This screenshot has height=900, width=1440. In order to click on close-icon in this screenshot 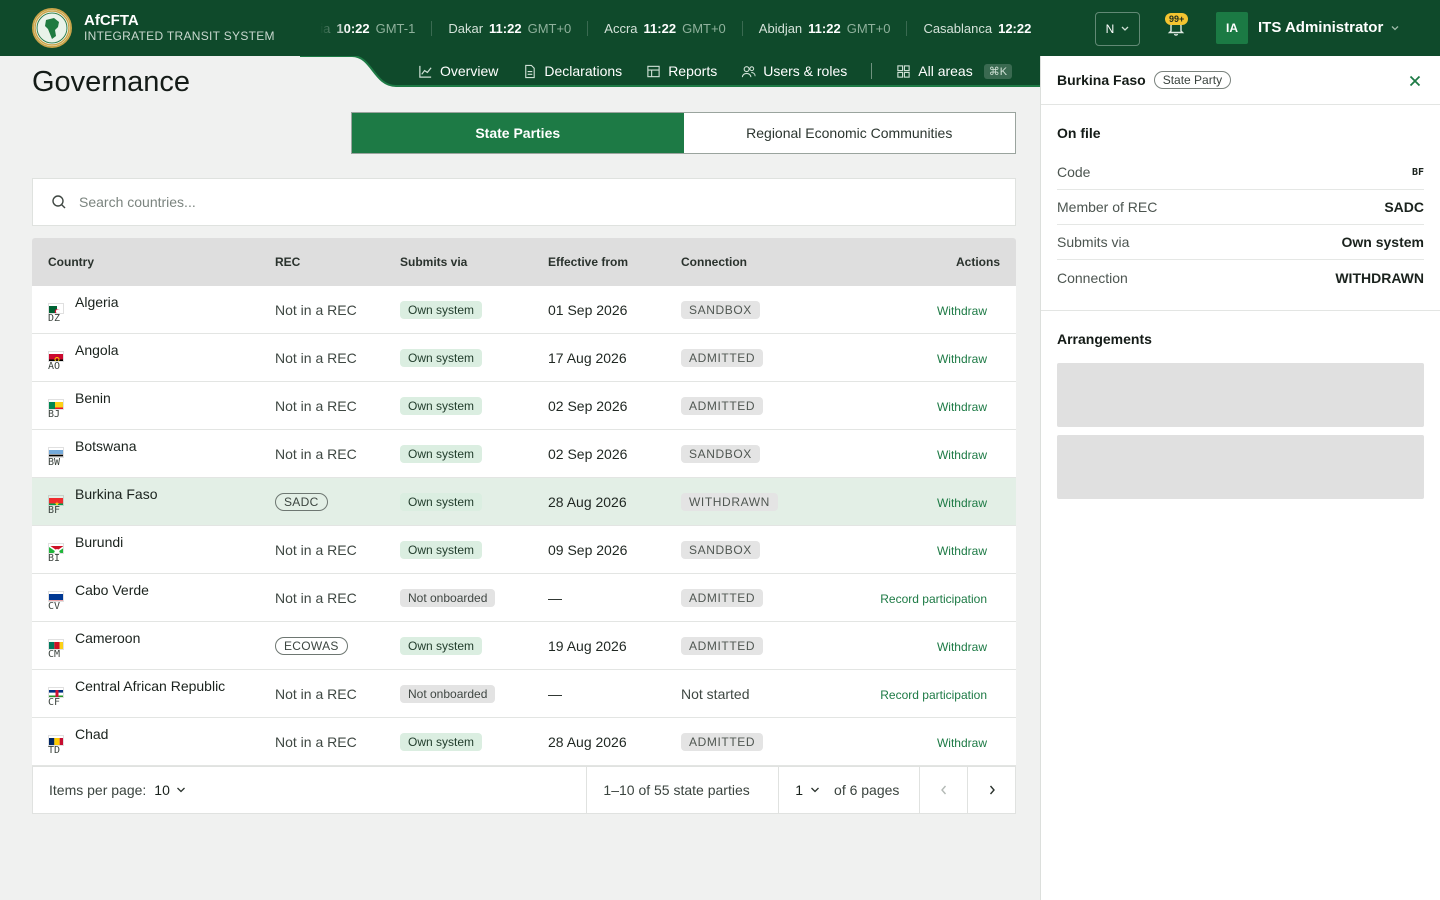, I will do `click(1415, 81)`.